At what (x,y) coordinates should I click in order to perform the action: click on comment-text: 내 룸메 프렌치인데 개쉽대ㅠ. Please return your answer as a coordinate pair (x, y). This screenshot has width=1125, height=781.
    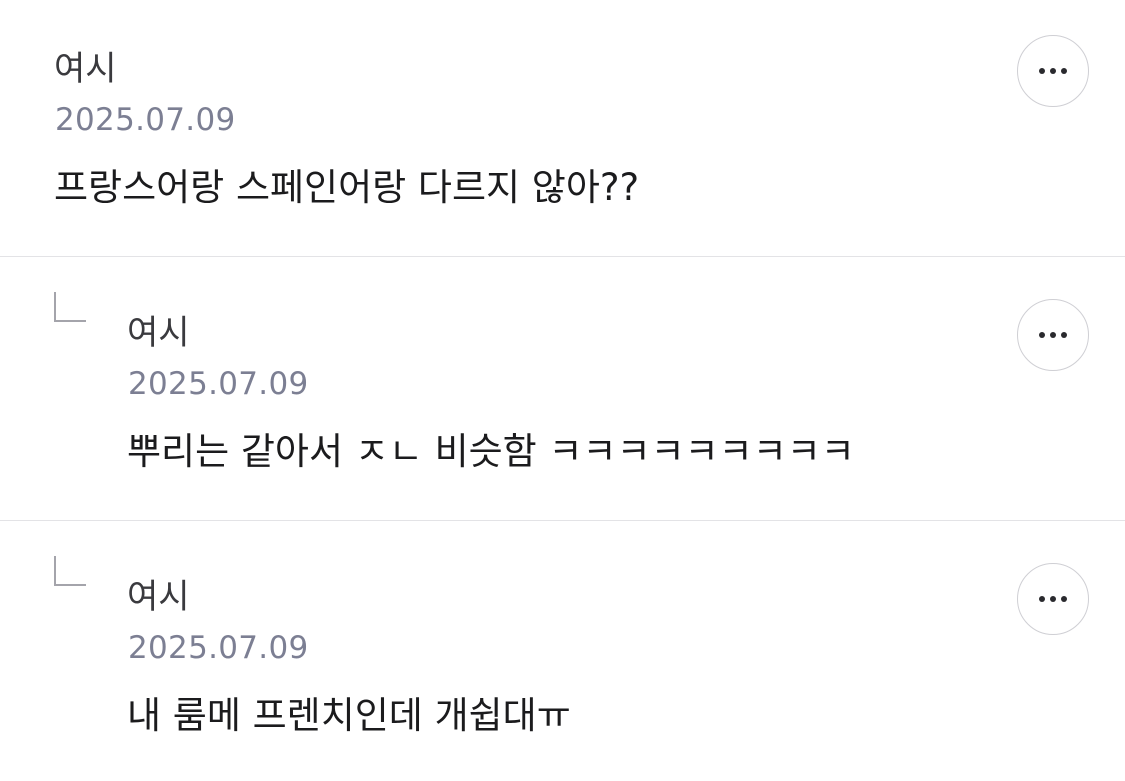
    Looking at the image, I should click on (349, 715).